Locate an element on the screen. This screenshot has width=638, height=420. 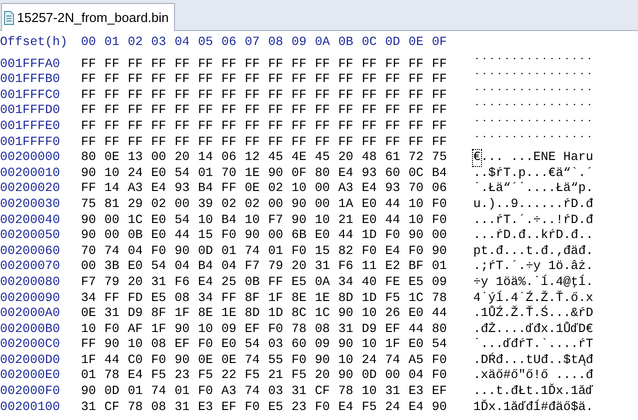
ascii-text: ...ŕT.´.÷..!ŕD.đ is located at coordinates (533, 220).